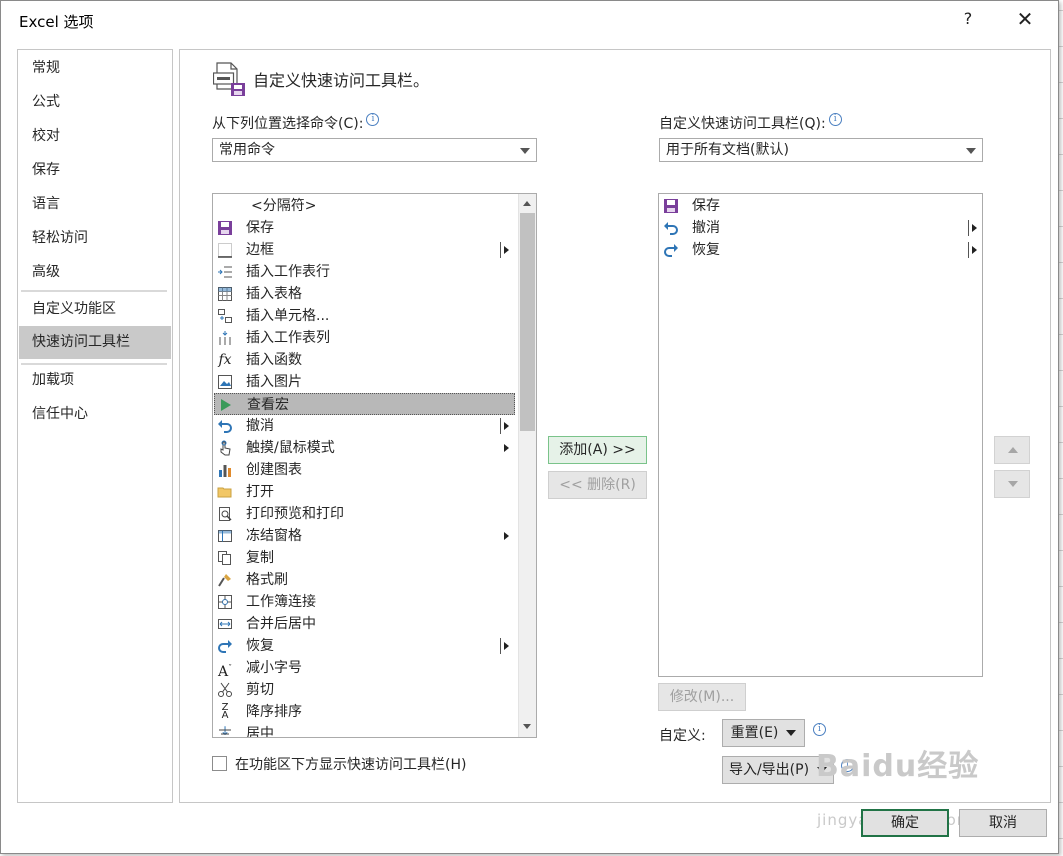 This screenshot has width=1063, height=856. Describe the element at coordinates (95, 204) in the screenshot. I see `sidebar-item-language: 语言` at that location.